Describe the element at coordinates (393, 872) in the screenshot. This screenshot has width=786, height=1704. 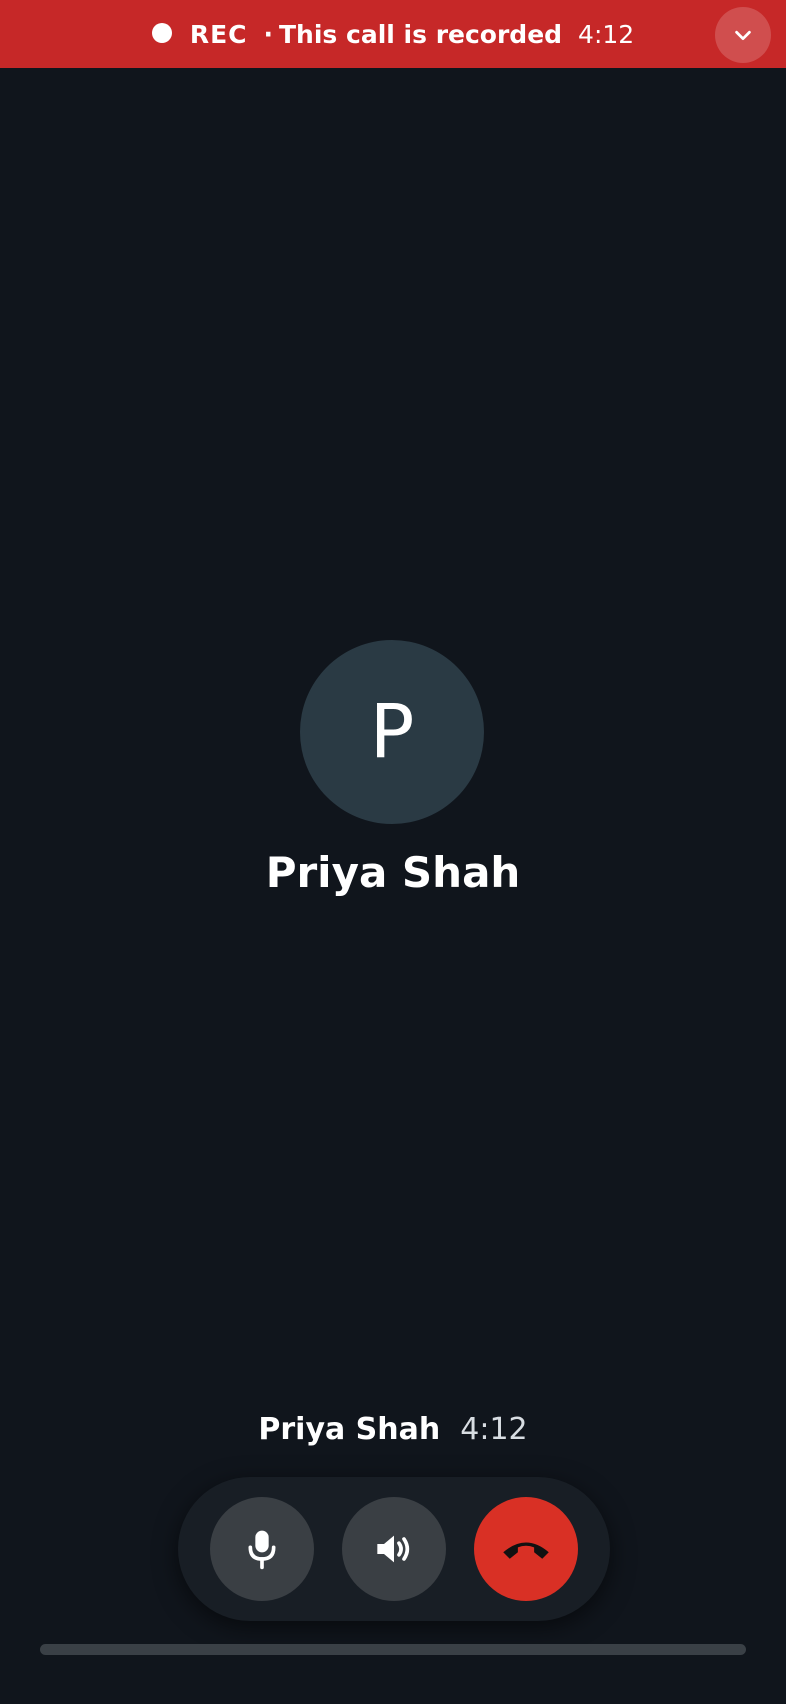
I see `caller-name: Priya Shah` at that location.